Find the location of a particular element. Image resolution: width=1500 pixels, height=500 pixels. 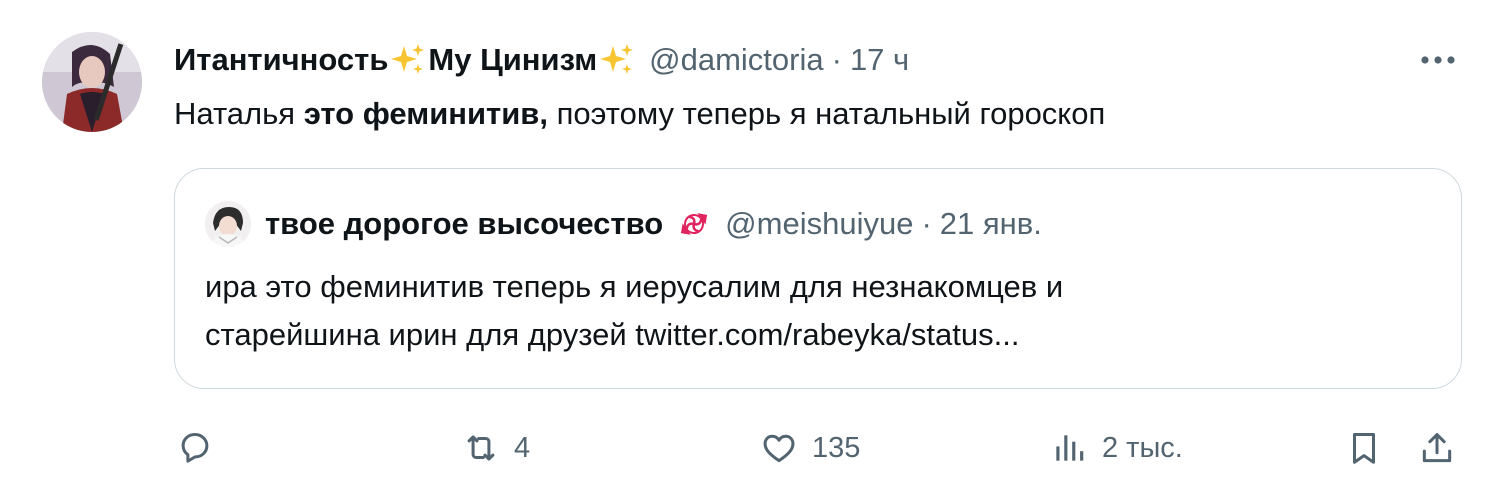

author-handle: @damictoria is located at coordinates (736, 60).